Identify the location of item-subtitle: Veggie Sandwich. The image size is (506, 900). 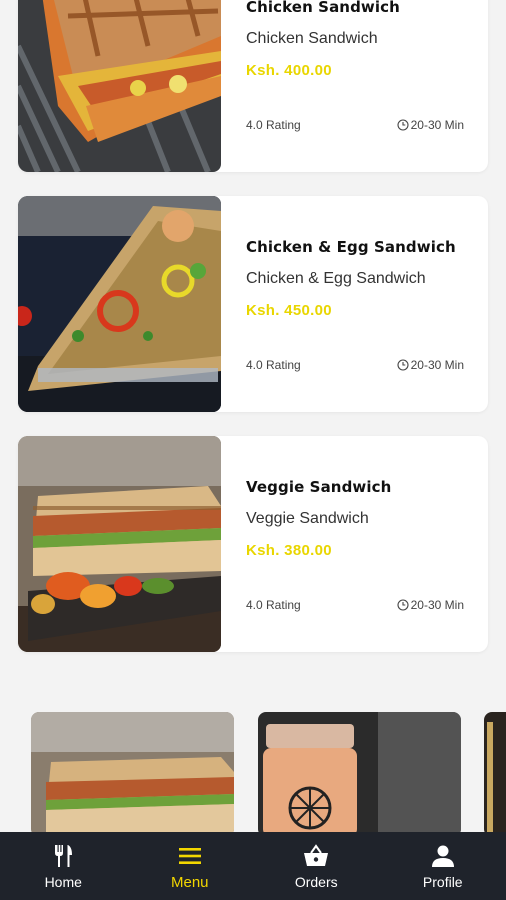
(307, 518).